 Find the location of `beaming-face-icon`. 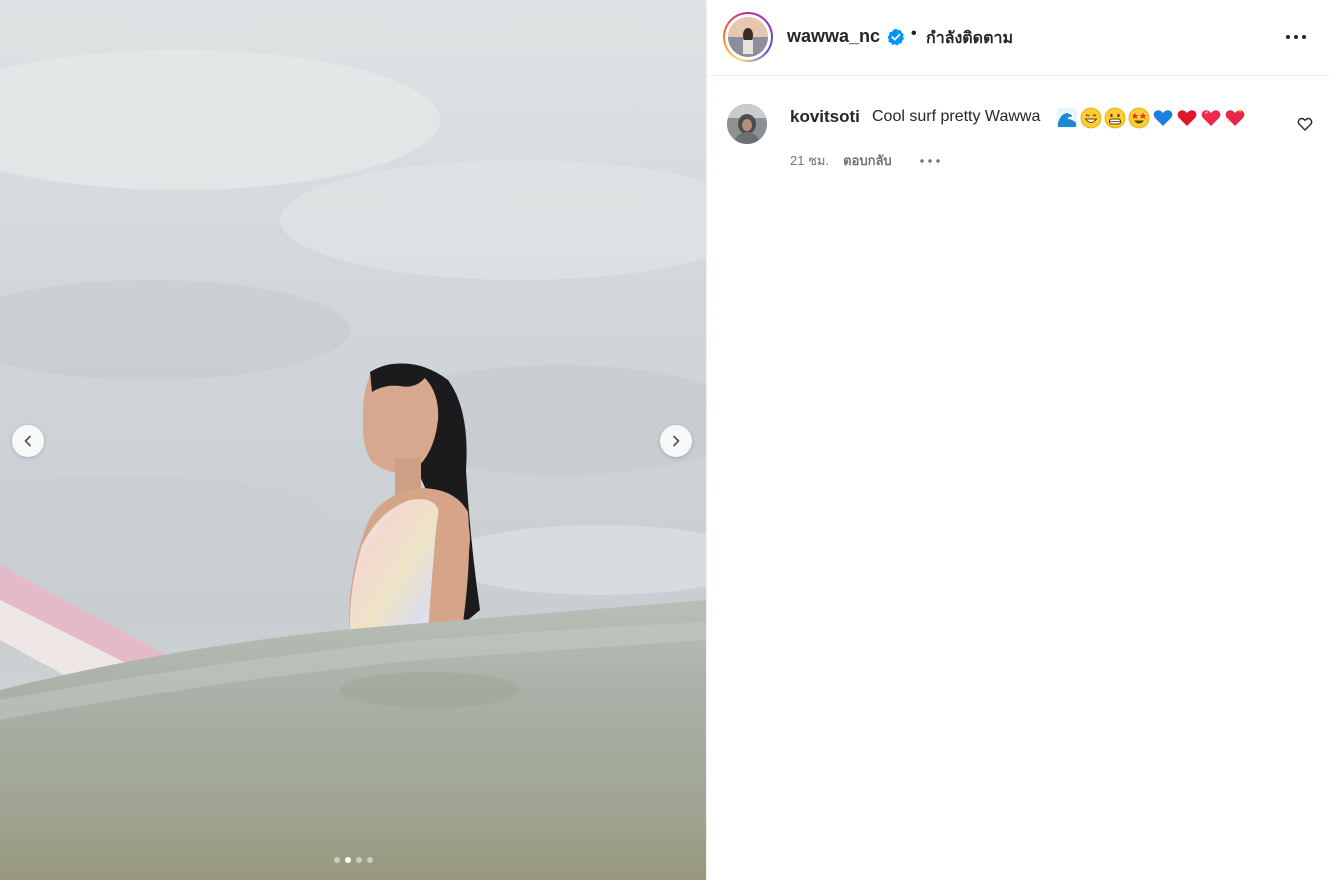

beaming-face-icon is located at coordinates (1091, 118).